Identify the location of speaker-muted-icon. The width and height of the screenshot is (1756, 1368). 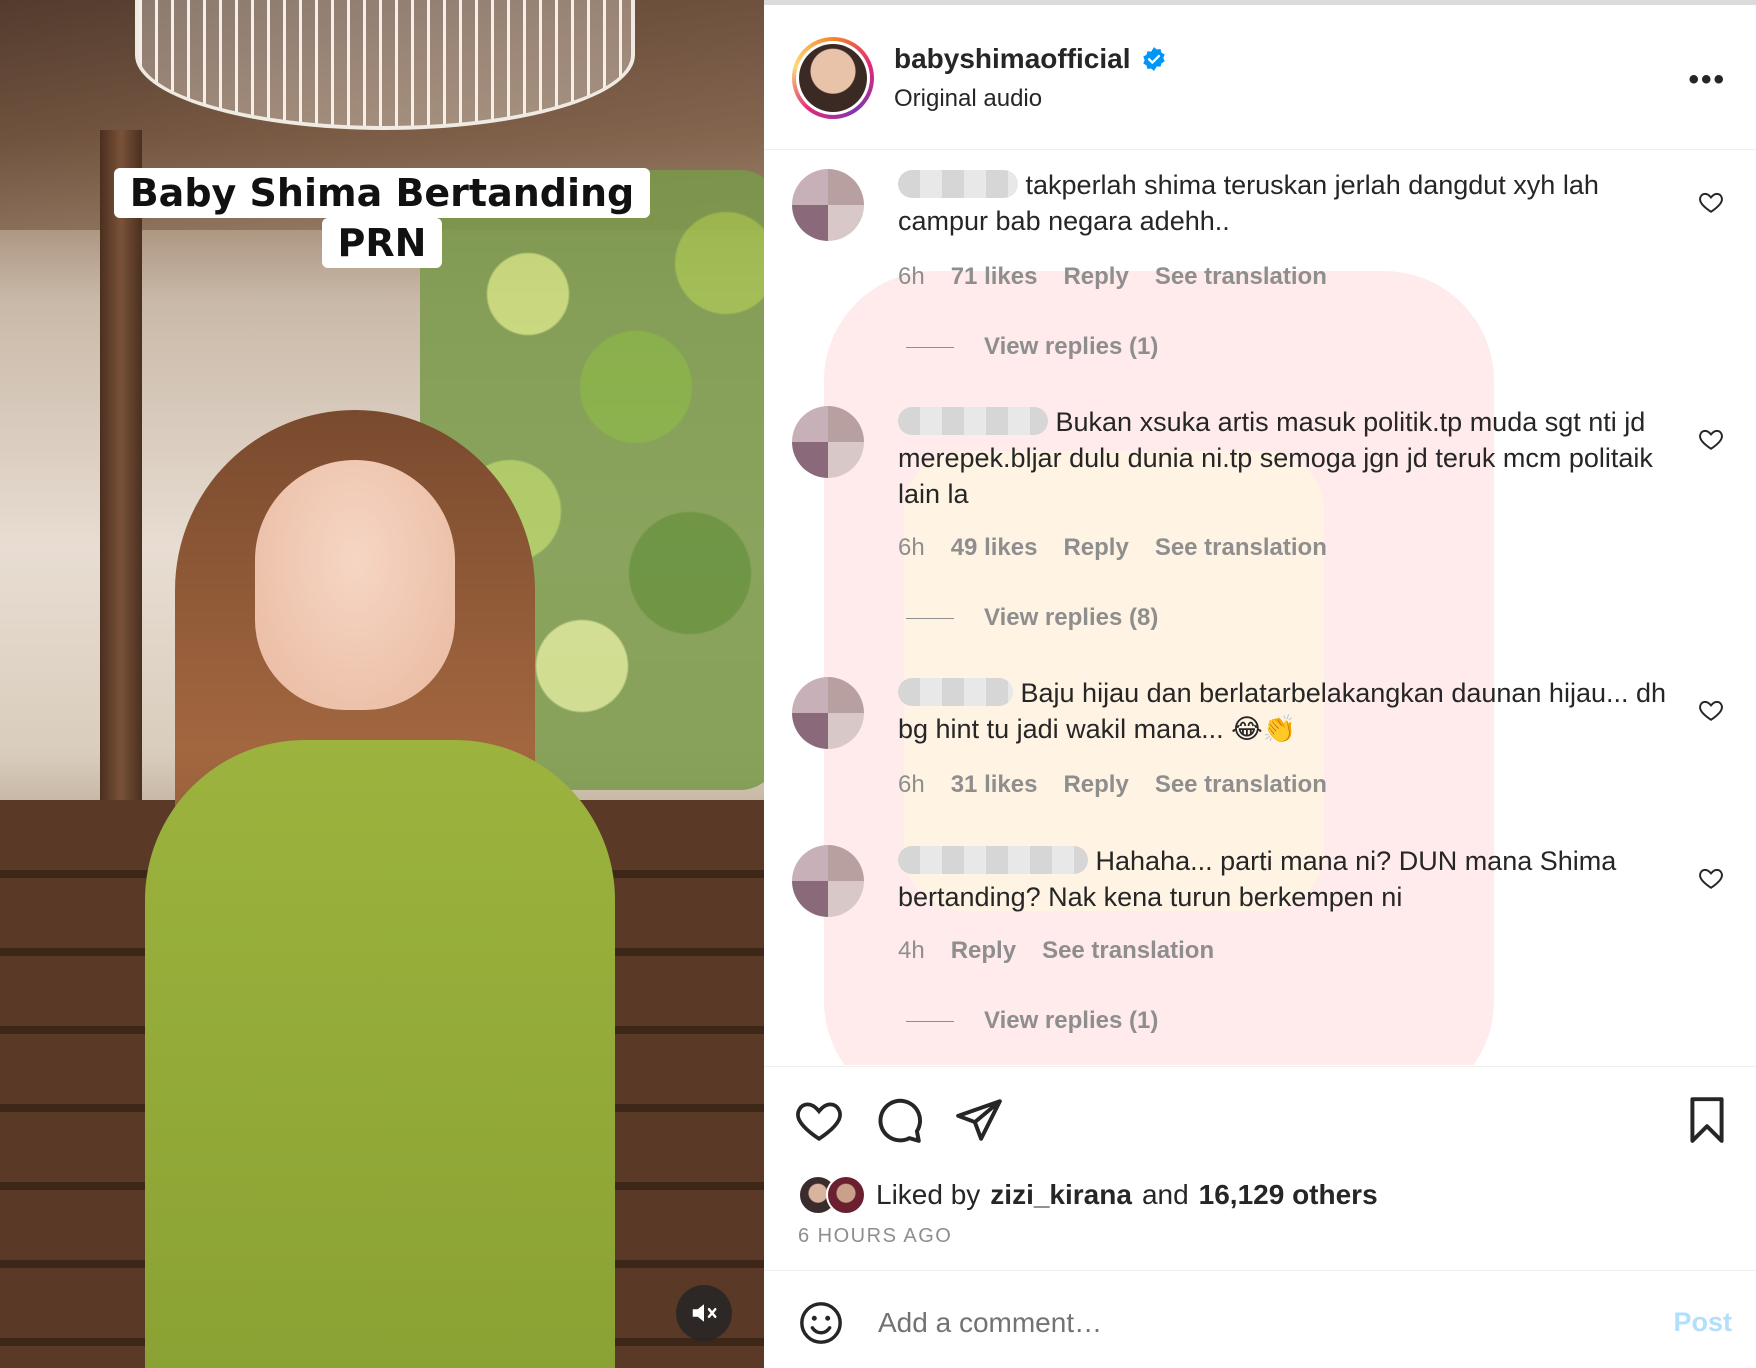
(704, 1313).